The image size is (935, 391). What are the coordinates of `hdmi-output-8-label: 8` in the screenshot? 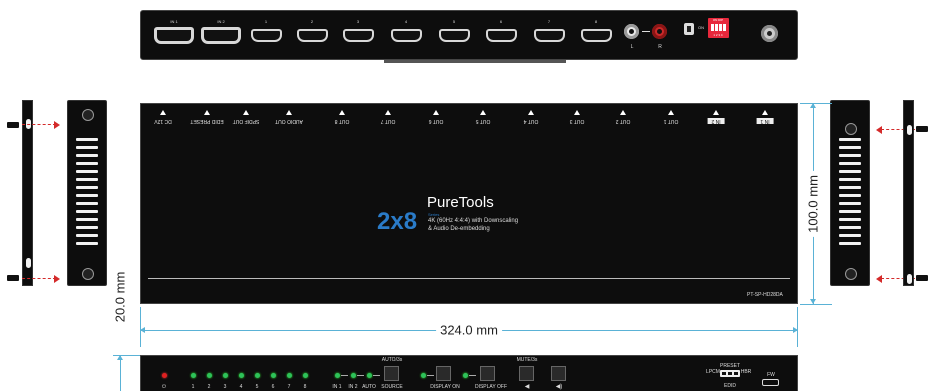 It's located at (596, 21).